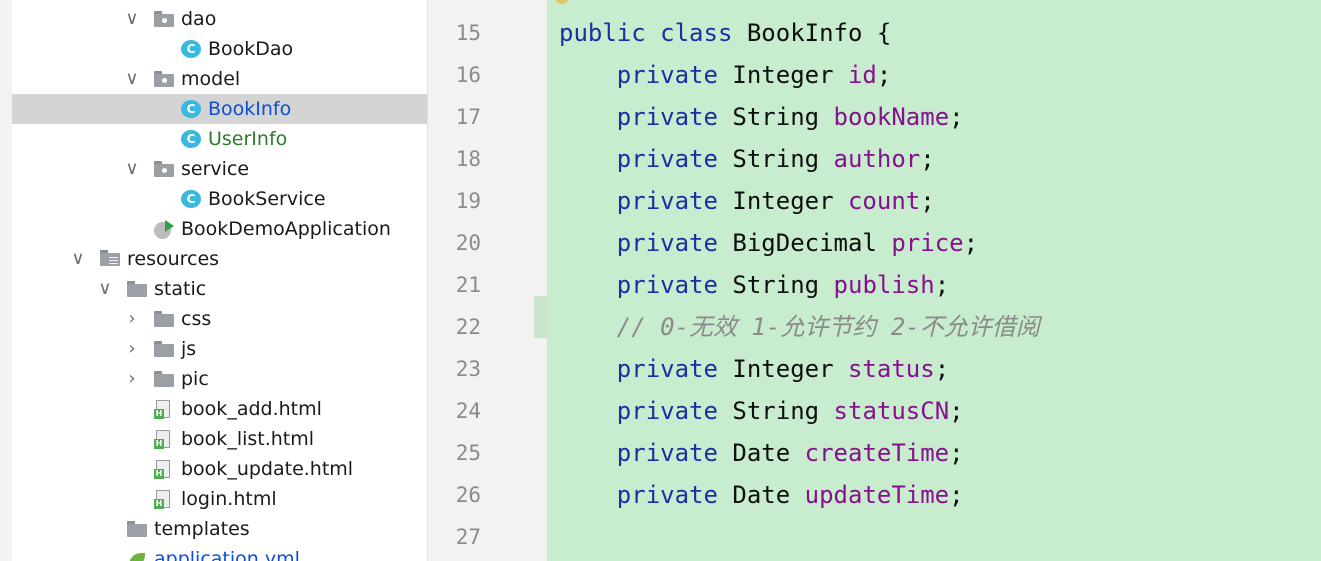  Describe the element at coordinates (468, 117) in the screenshot. I see `line-number: 17` at that location.